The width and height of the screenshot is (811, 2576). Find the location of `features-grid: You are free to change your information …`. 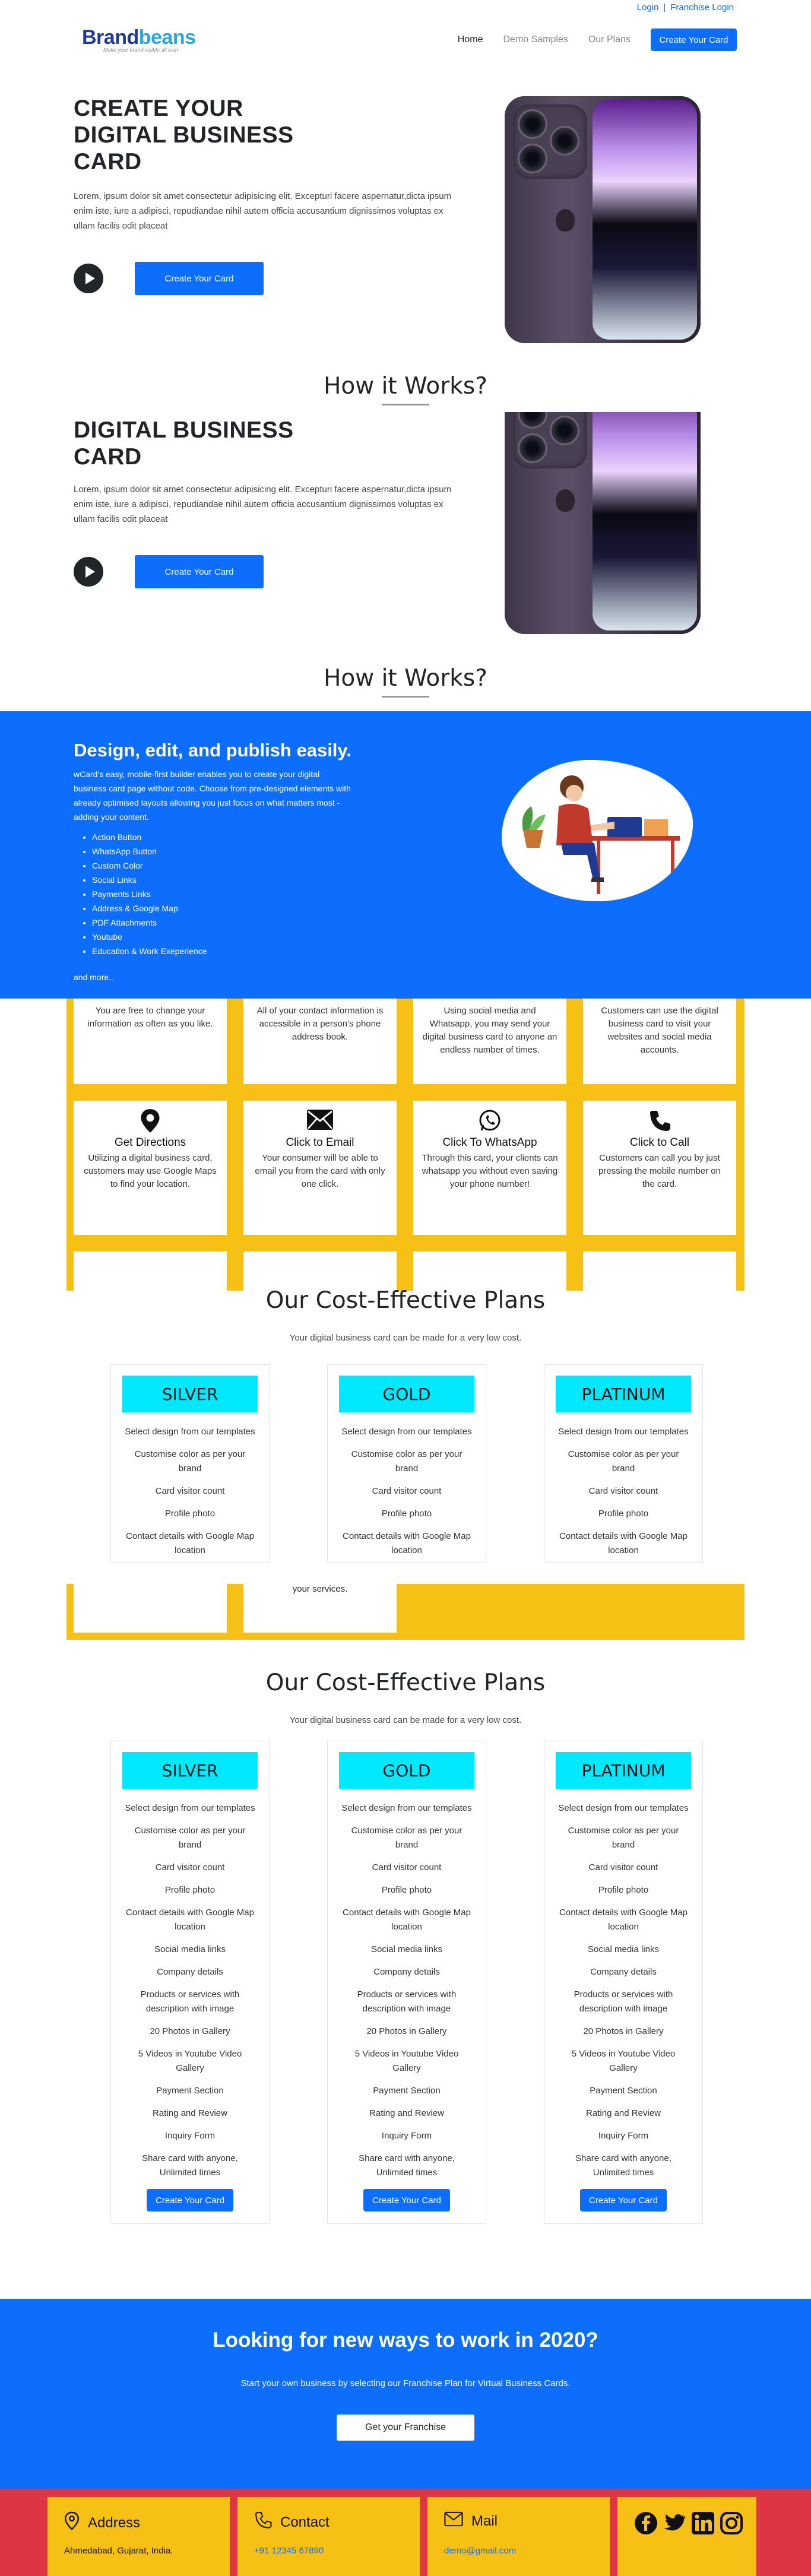

features-grid: You are free to change your information … is located at coordinates (405, 1121).